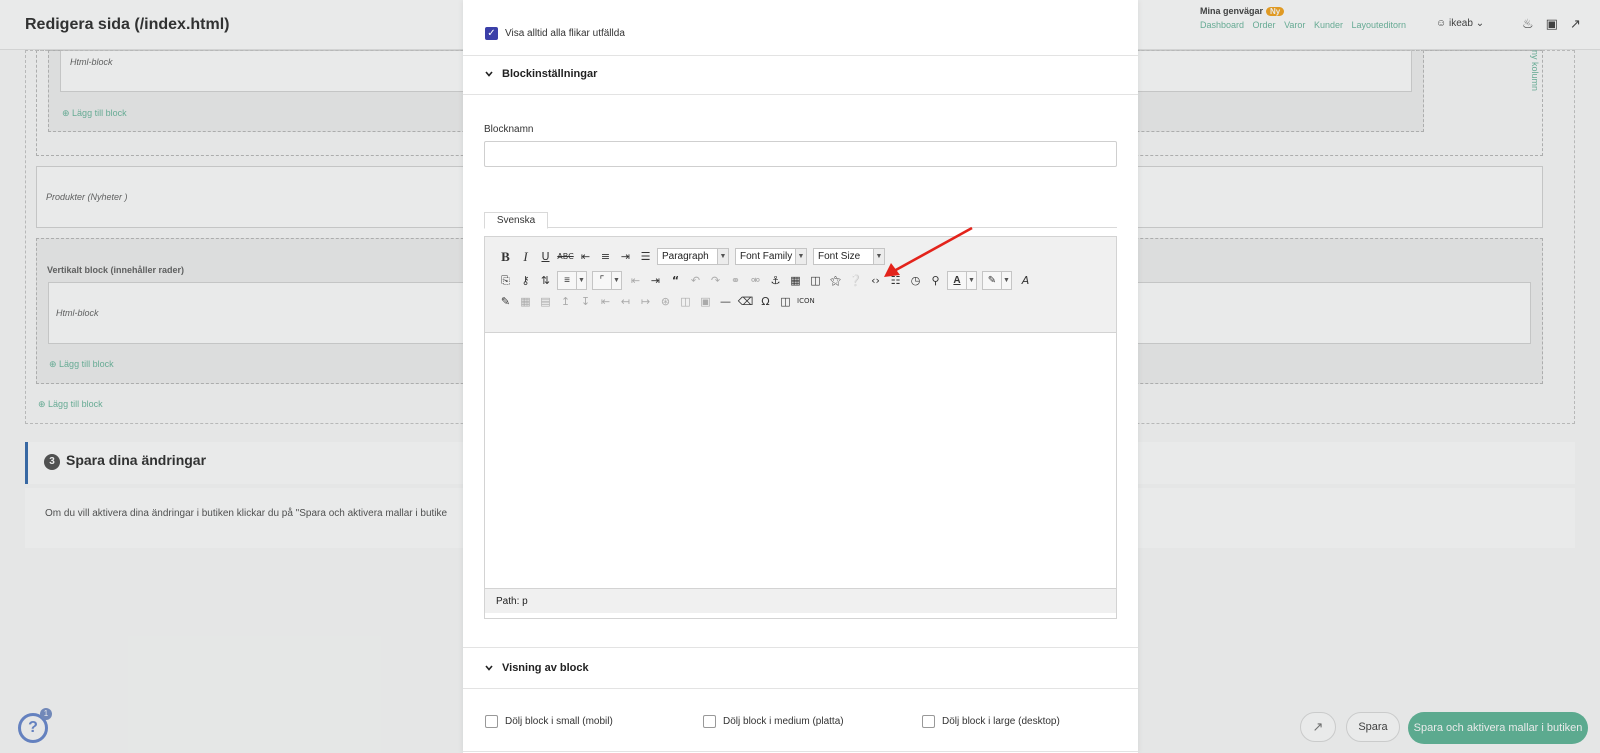  Describe the element at coordinates (795, 280) in the screenshot. I see `image-icon: ▦` at that location.